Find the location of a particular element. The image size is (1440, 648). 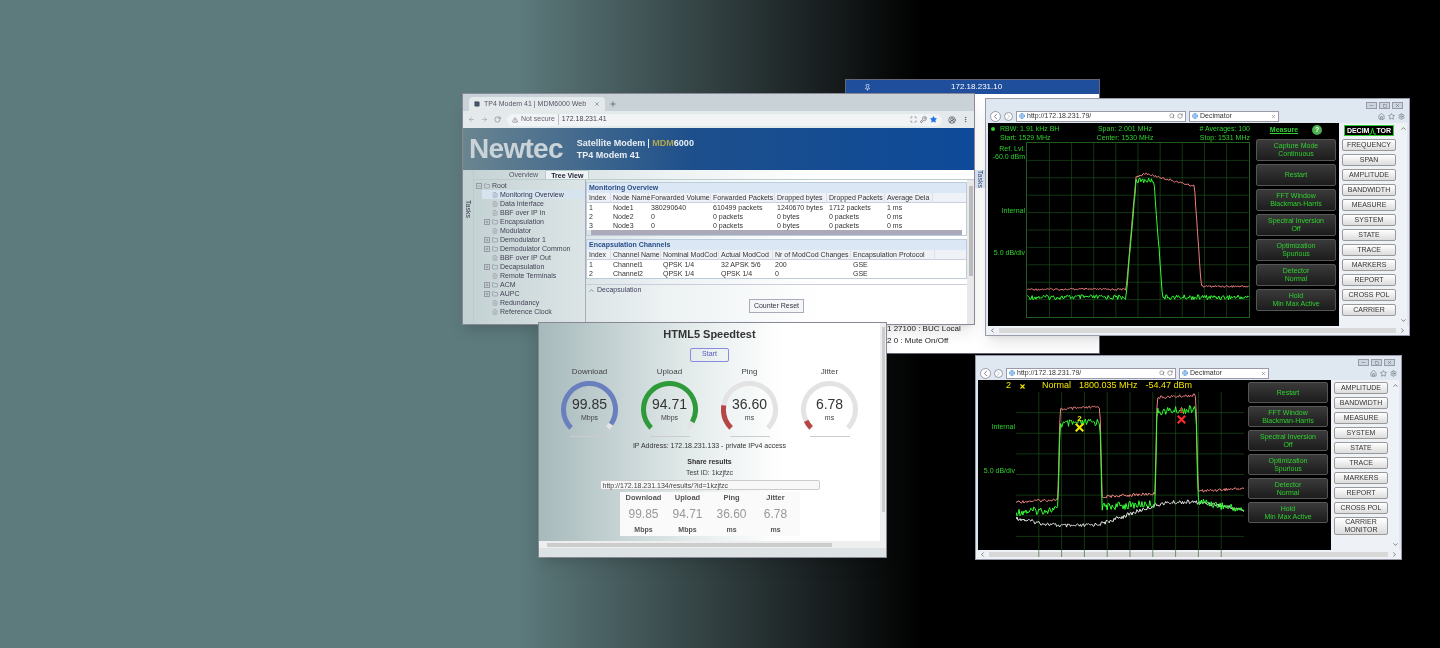

status-line: 1 27100 : BUC Local is located at coordinates (924, 329).